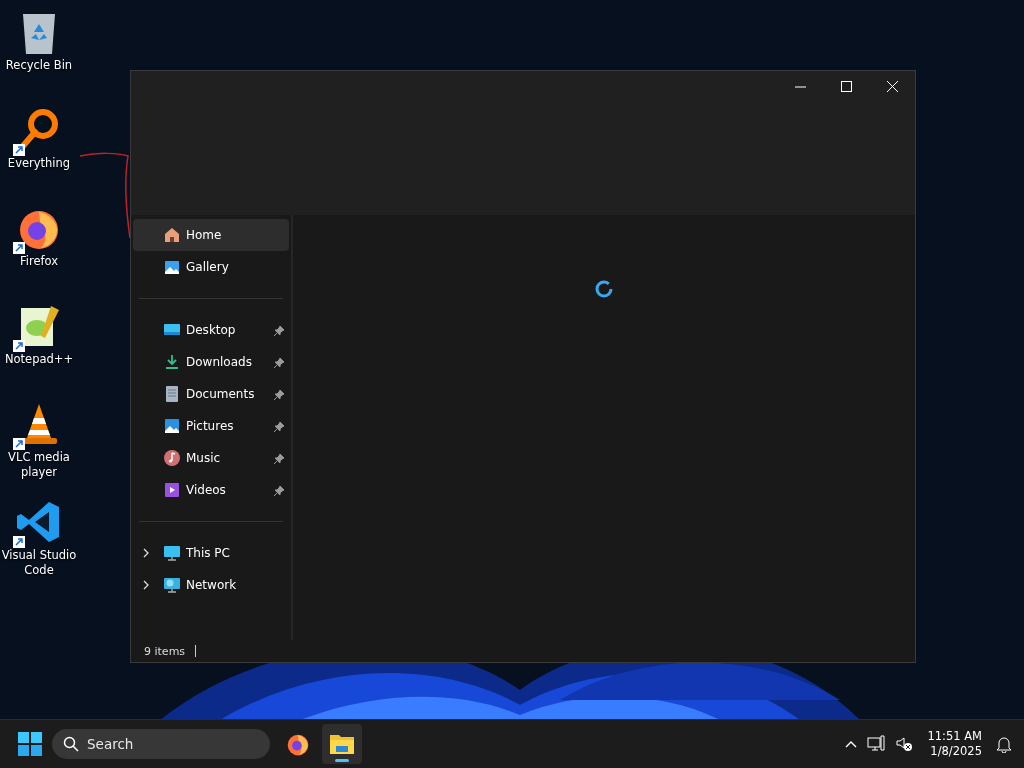 The height and width of the screenshot is (768, 1024). I want to click on desktop-icon-label: Everything, so click(39, 163).